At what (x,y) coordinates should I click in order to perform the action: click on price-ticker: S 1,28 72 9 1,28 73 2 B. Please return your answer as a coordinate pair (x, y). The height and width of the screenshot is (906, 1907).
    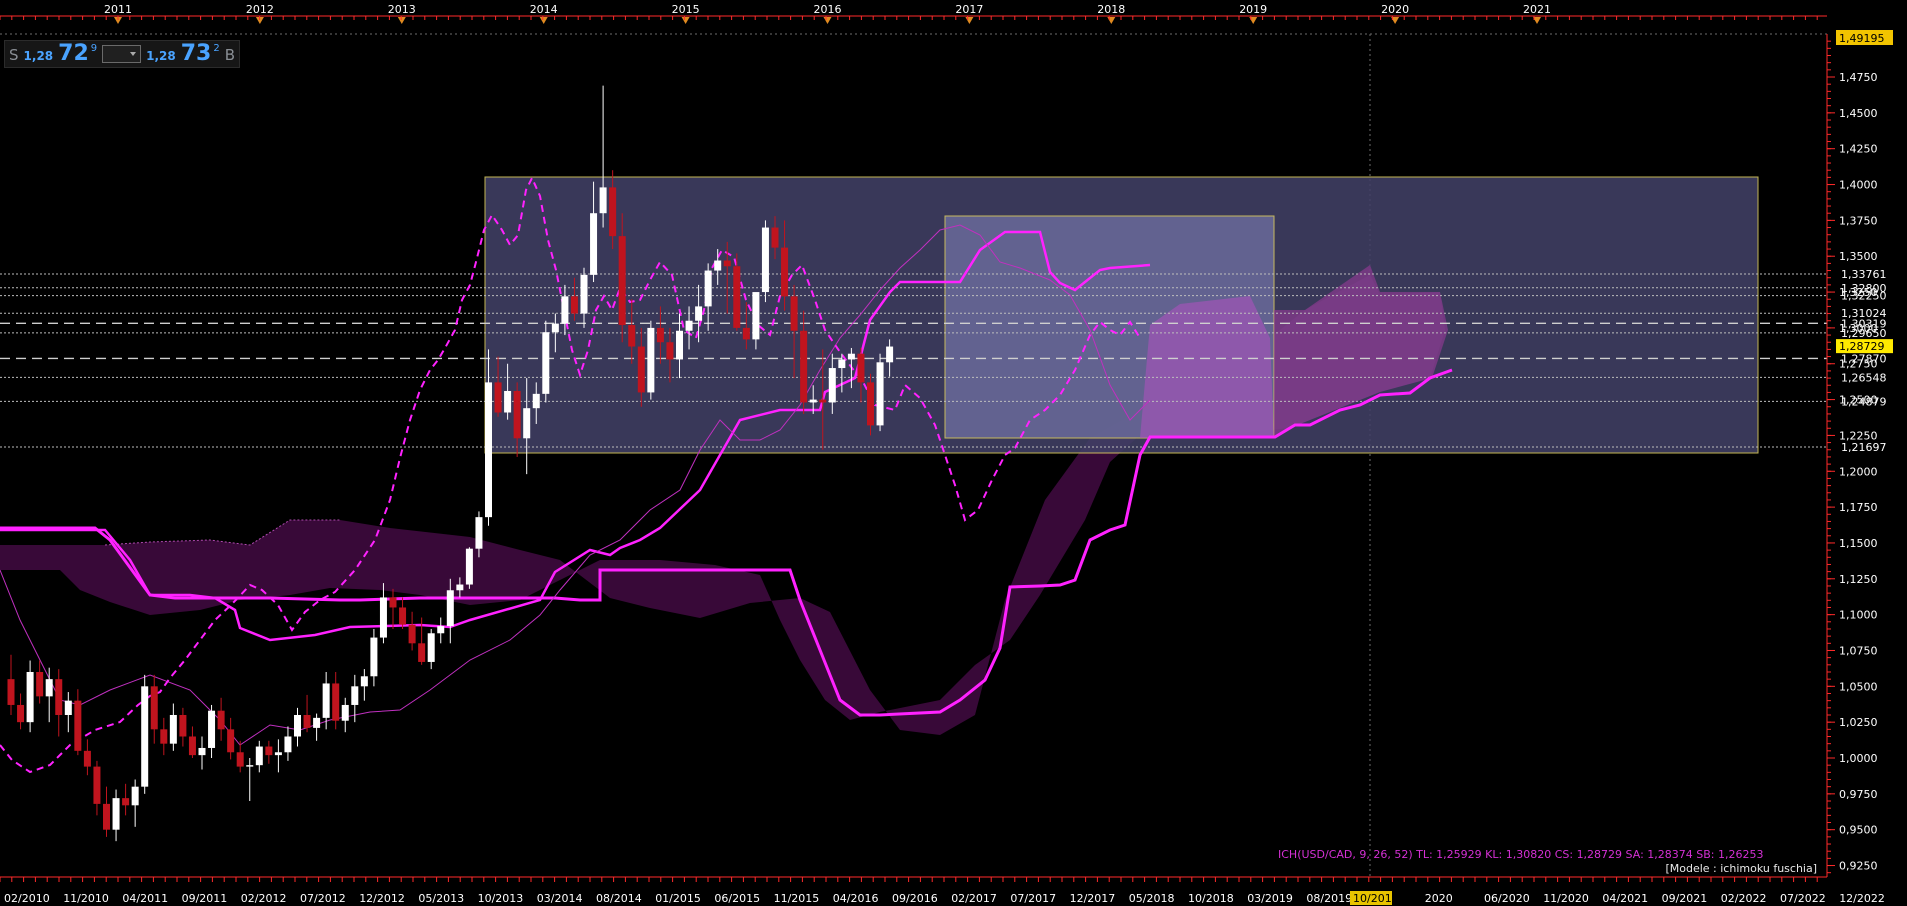
    Looking at the image, I should click on (122, 54).